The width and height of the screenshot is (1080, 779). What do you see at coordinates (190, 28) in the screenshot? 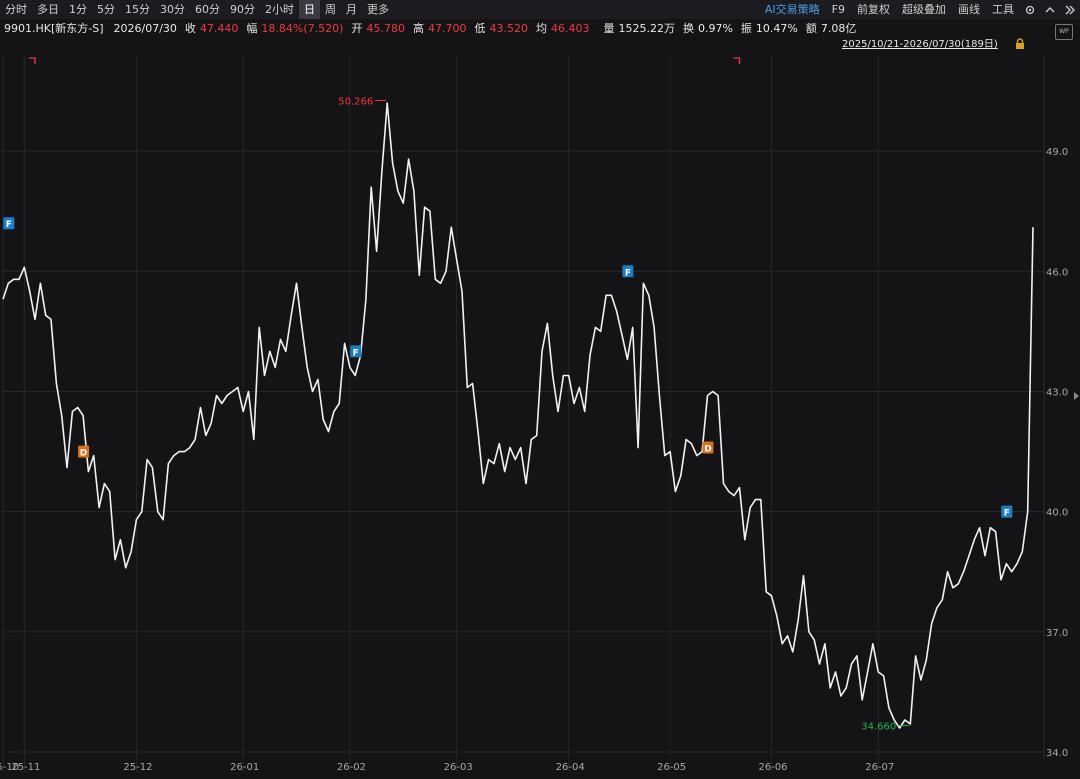
I see `close-label: 收` at bounding box center [190, 28].